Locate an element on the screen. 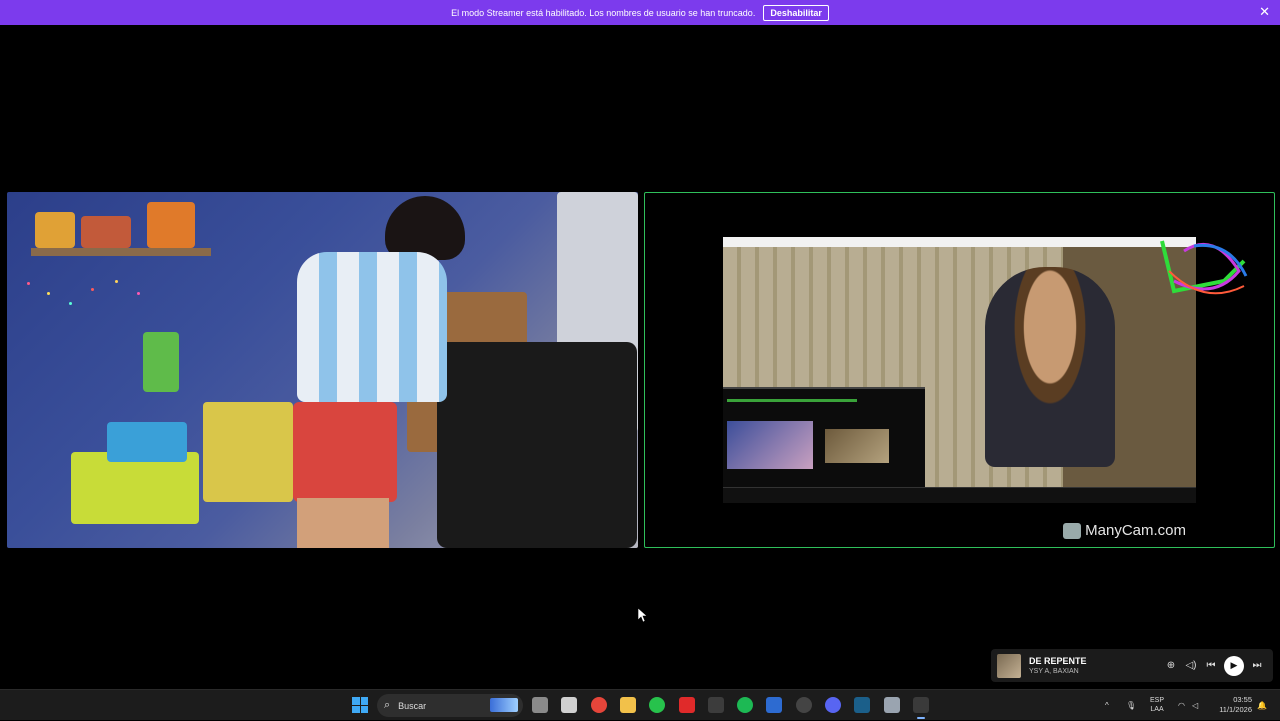 This screenshot has width=1280, height=721. manycam-taskbar-icon is located at coordinates (920, 705).